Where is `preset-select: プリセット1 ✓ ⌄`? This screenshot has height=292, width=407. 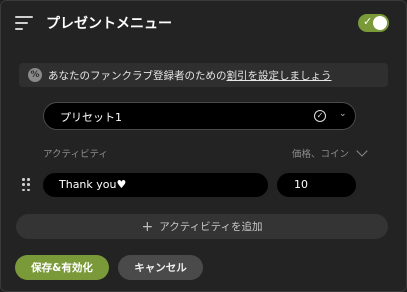 preset-select: プリセット1 ✓ ⌄ is located at coordinates (199, 116).